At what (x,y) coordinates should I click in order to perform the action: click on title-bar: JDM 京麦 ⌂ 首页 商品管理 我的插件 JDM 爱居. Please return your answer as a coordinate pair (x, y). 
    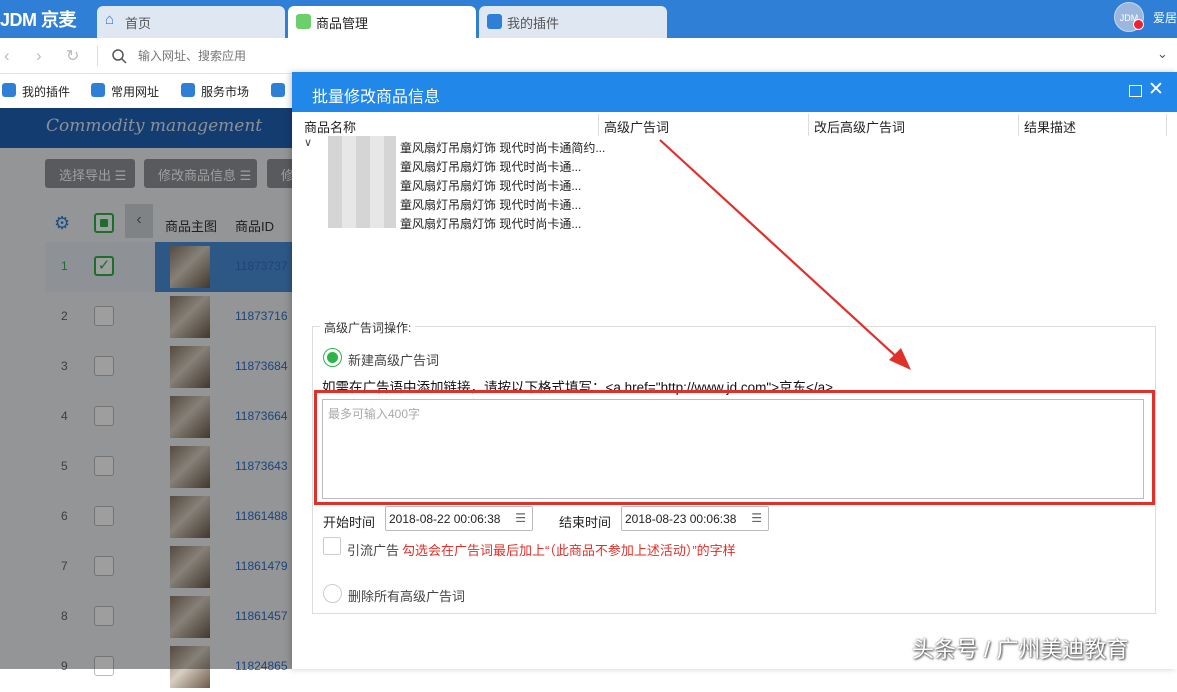
    Looking at the image, I should click on (588, 19).